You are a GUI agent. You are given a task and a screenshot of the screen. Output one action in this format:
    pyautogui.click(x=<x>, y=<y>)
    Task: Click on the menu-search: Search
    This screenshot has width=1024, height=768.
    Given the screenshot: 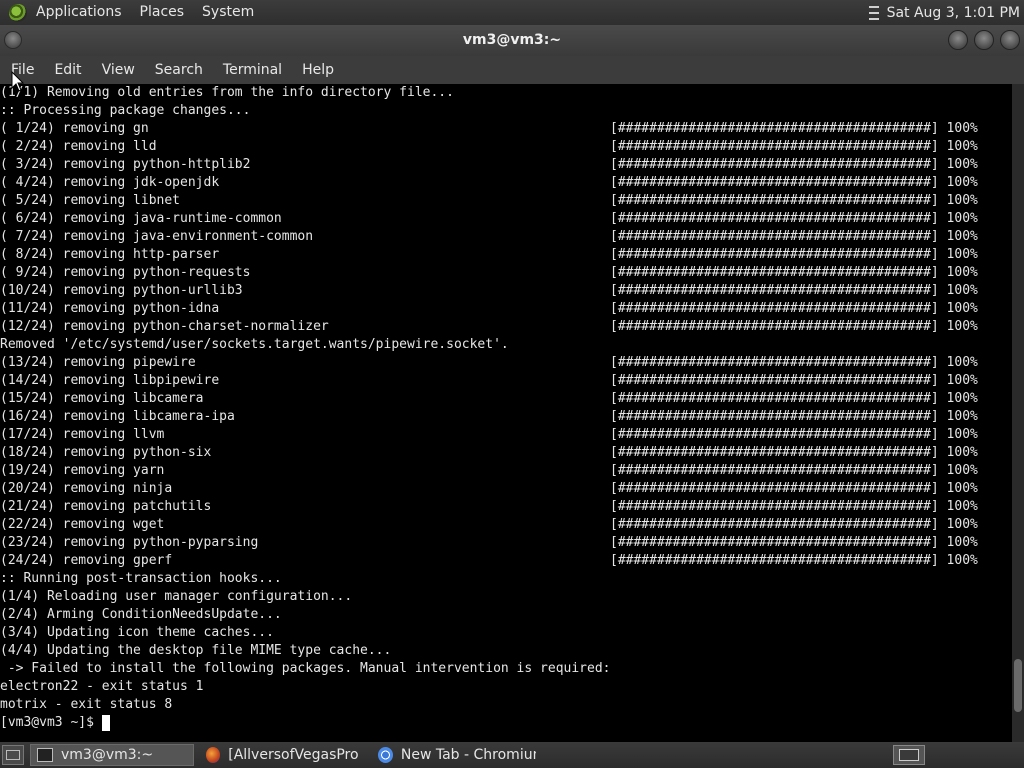 What is the action you would take?
    pyautogui.click(x=179, y=70)
    